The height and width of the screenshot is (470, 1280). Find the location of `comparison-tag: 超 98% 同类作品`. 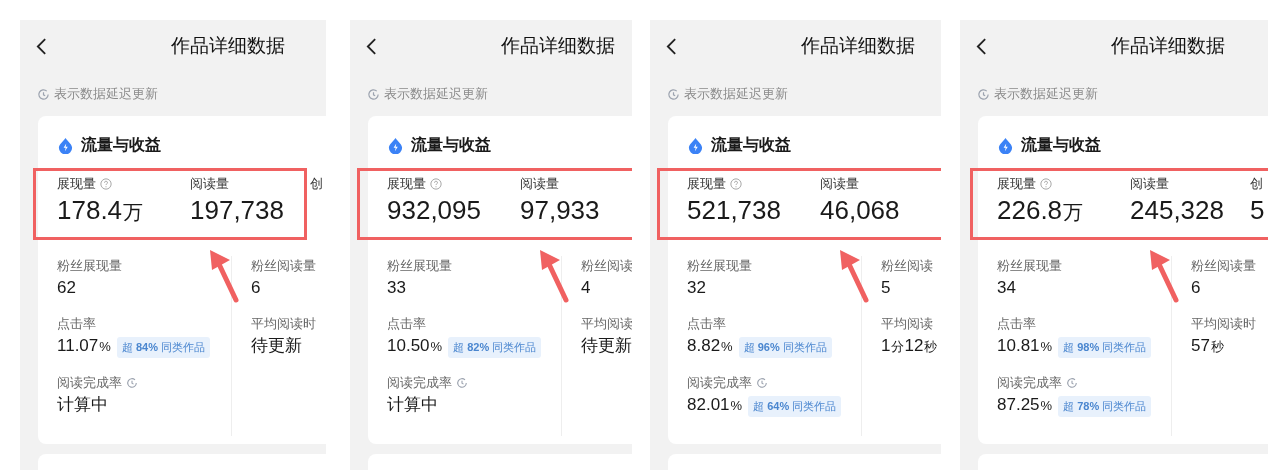

comparison-tag: 超 98% 同类作品 is located at coordinates (1105, 347).